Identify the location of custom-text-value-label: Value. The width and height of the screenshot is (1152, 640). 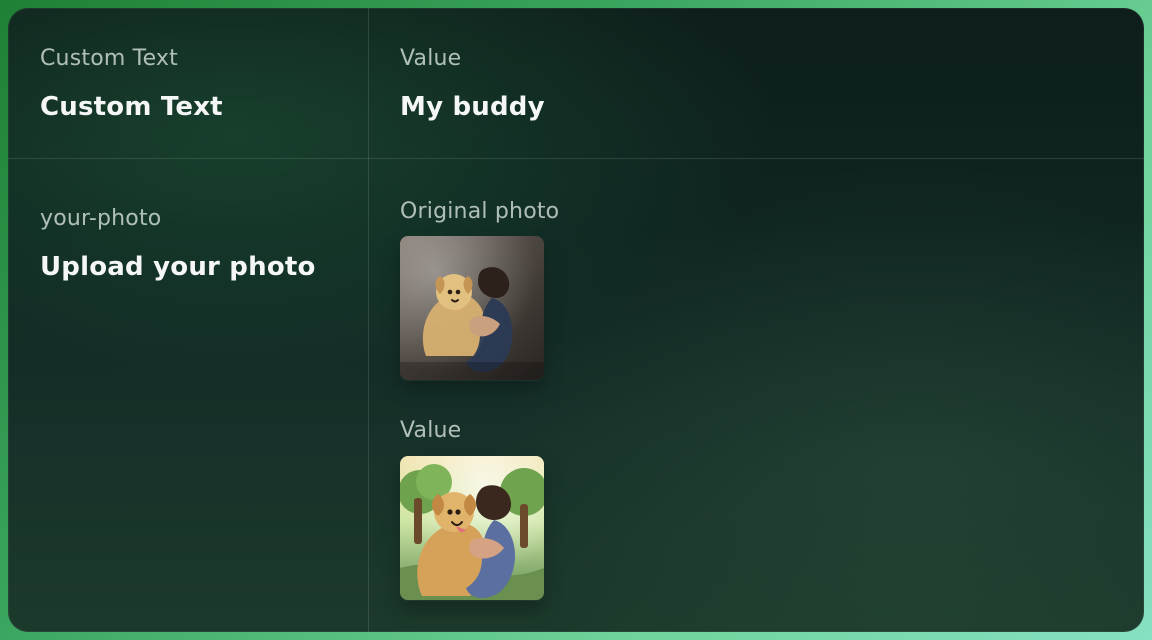
(431, 58).